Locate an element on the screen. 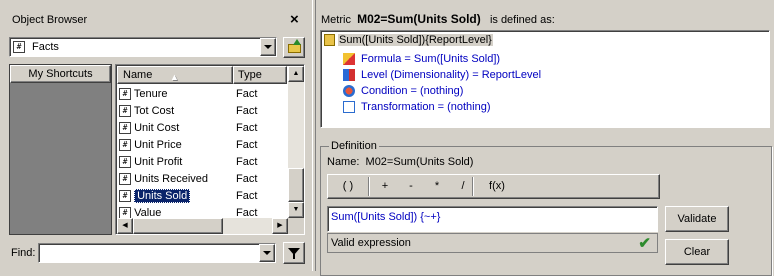 The width and height of the screenshot is (774, 276). column-type-label: Type is located at coordinates (250, 75).